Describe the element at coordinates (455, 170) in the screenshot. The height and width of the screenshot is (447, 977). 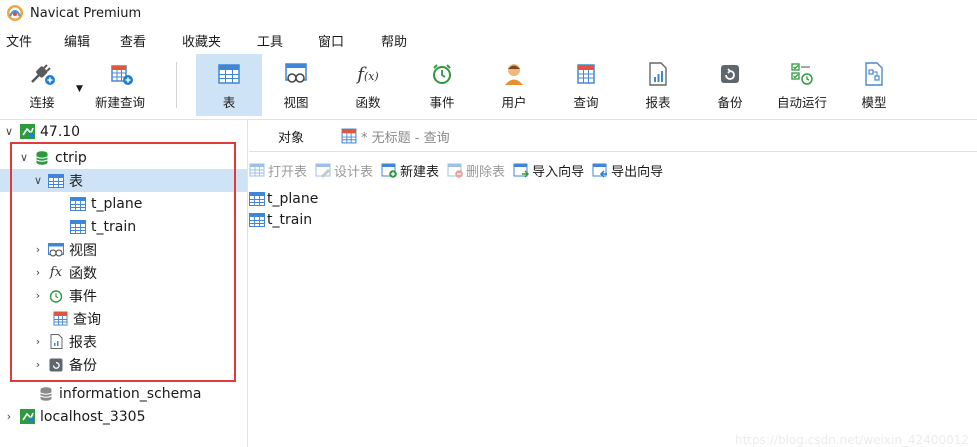
I see `delete-table-icon` at that location.